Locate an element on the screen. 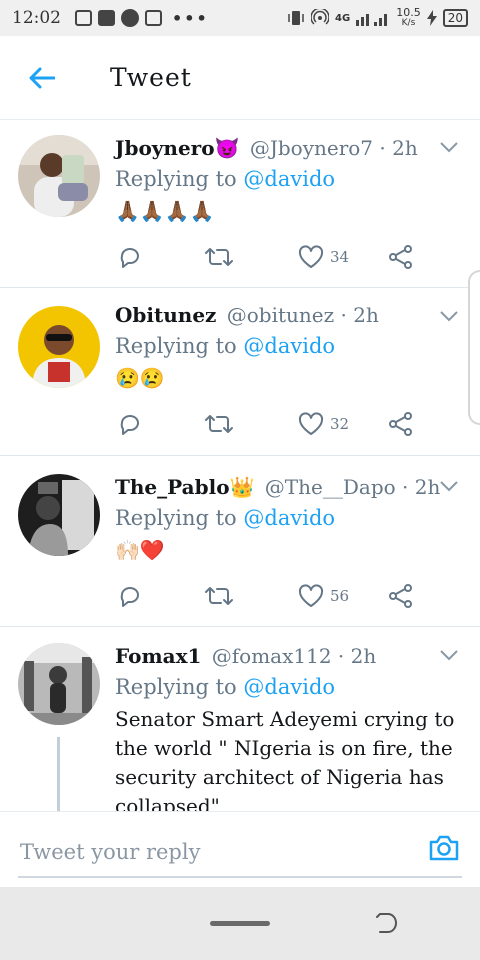 The height and width of the screenshot is (960, 480). status-time: 12:02 is located at coordinates (36, 18).